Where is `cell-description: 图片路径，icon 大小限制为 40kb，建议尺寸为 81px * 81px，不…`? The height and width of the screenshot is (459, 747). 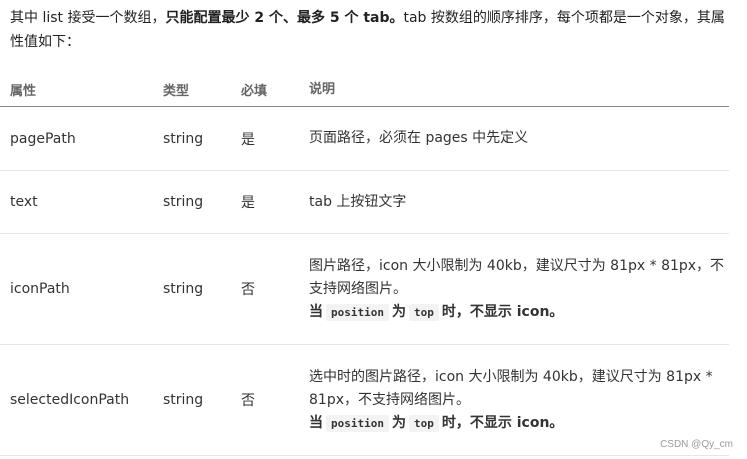 cell-description: 图片路径，icon 大小限制为 40kb，建议尺寸为 81px * 81px，不… is located at coordinates (519, 289).